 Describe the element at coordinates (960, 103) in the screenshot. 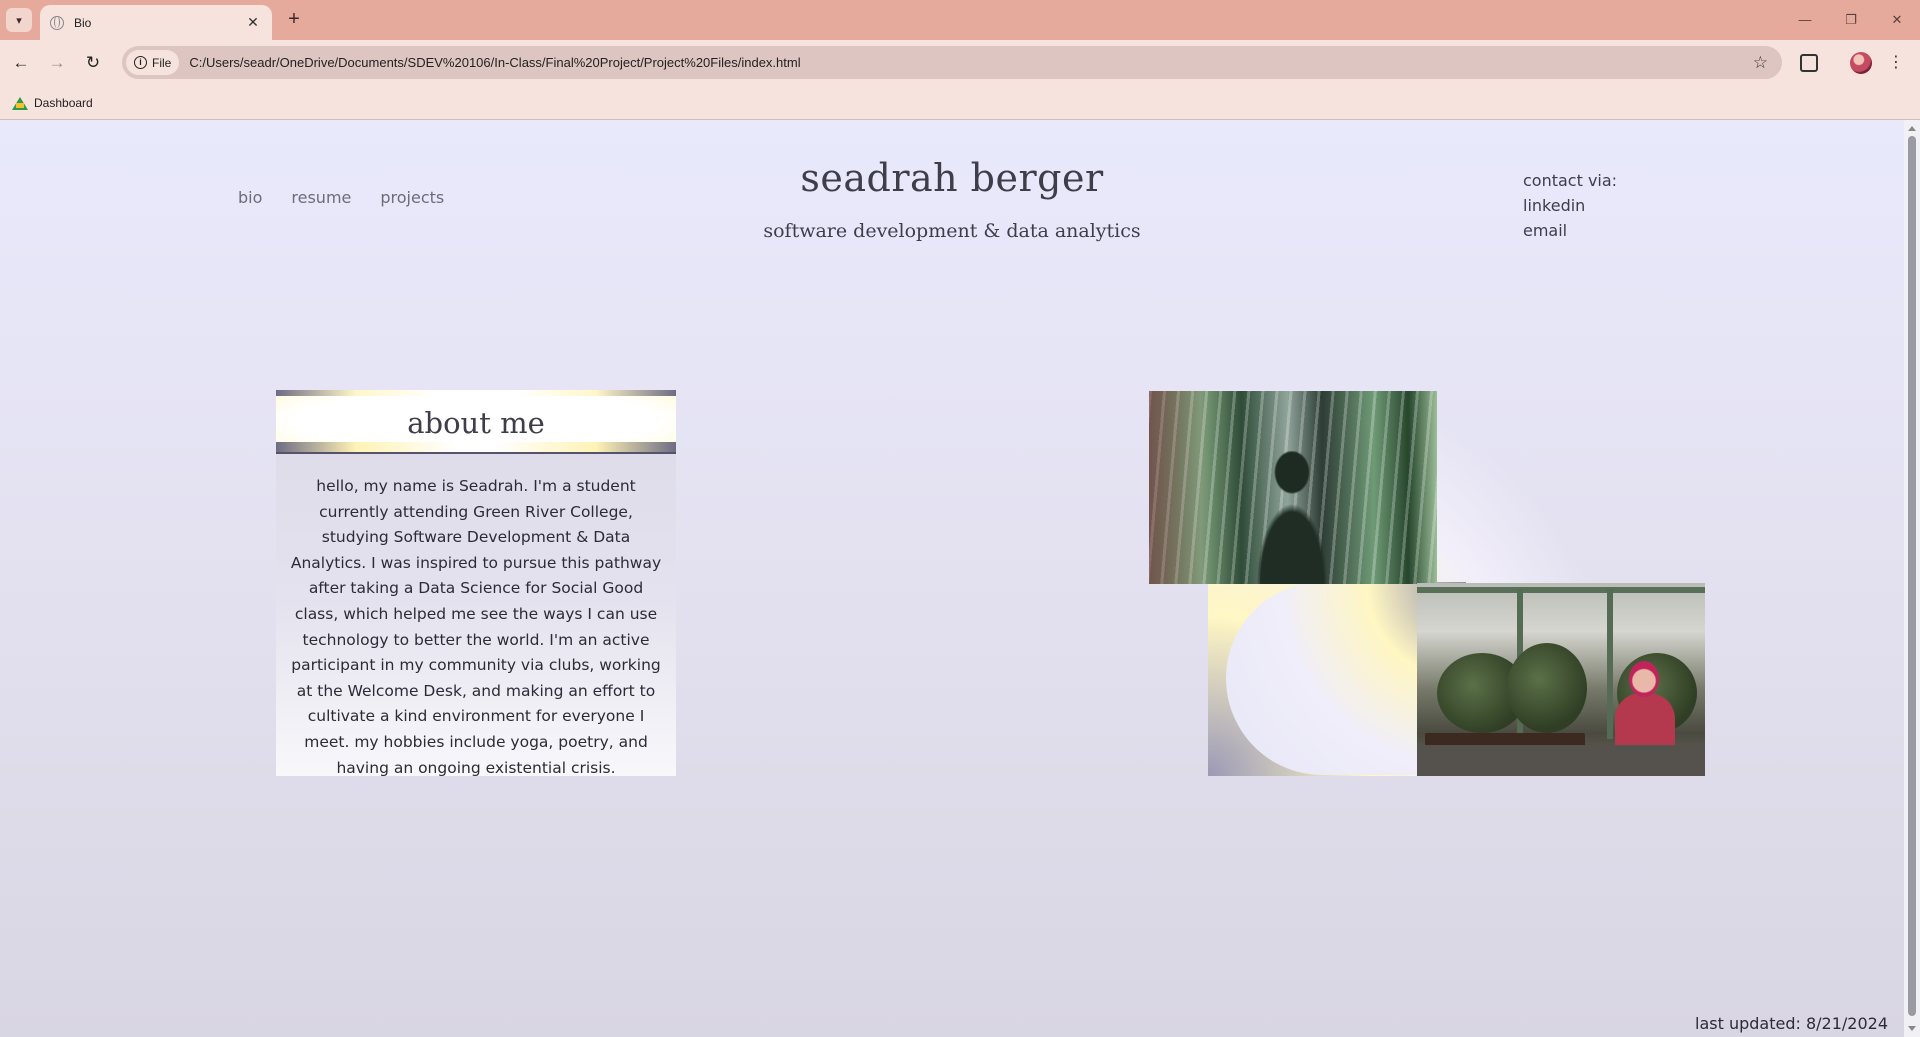

I see `bookmarks-bar: Dashboard` at that location.